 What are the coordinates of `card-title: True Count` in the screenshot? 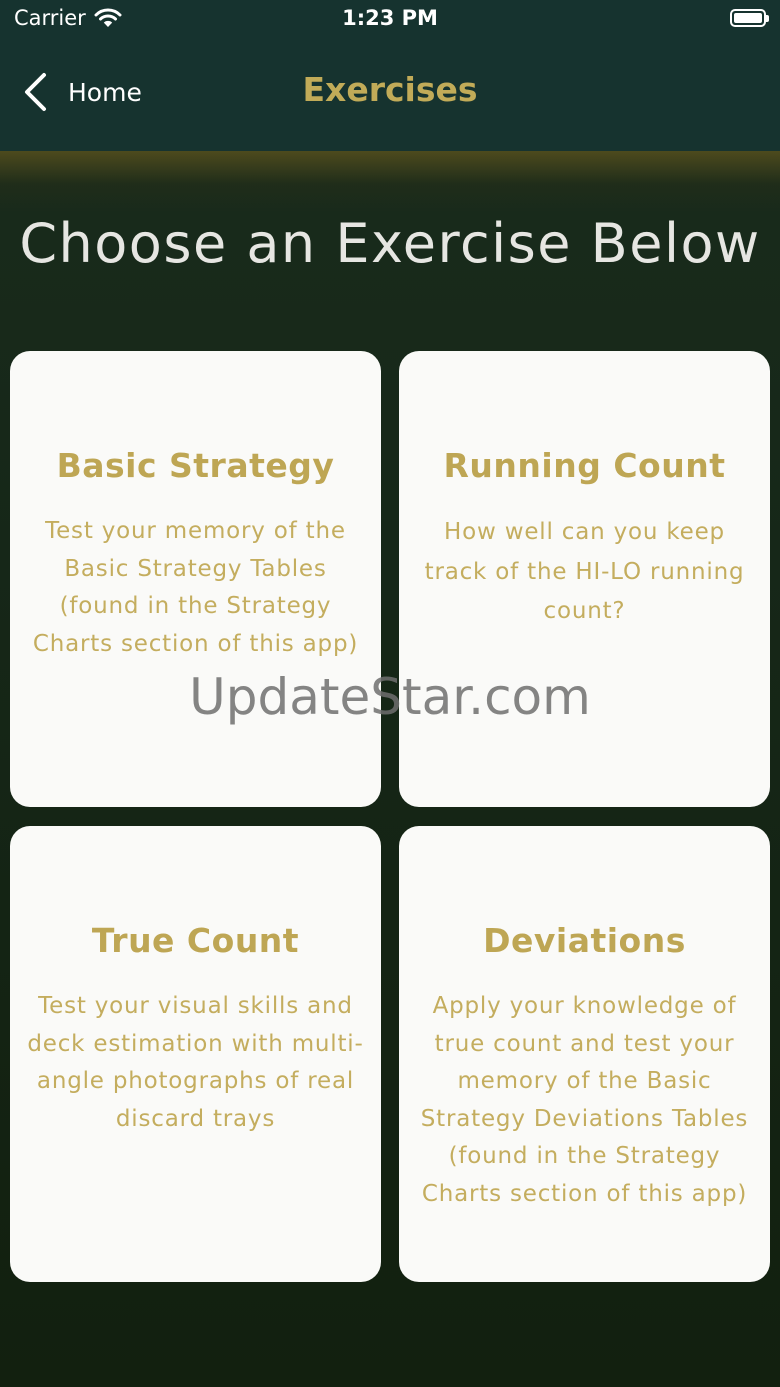 It's located at (195, 940).